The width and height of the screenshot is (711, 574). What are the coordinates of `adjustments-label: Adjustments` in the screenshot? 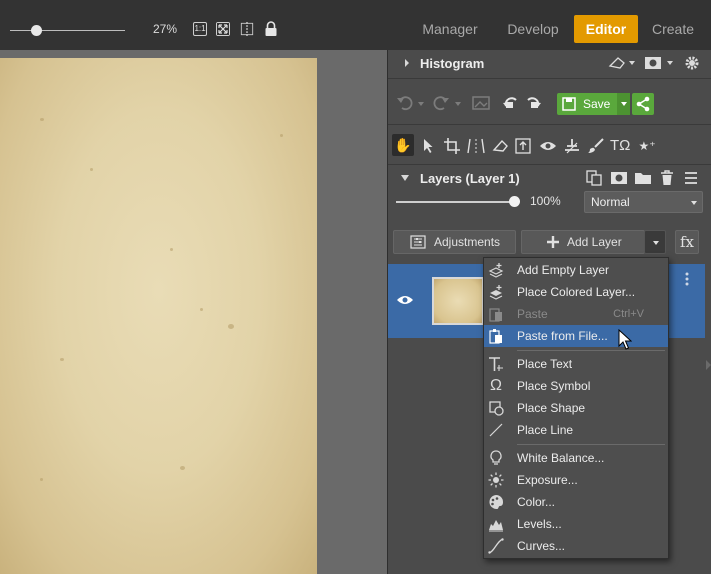 It's located at (467, 242).